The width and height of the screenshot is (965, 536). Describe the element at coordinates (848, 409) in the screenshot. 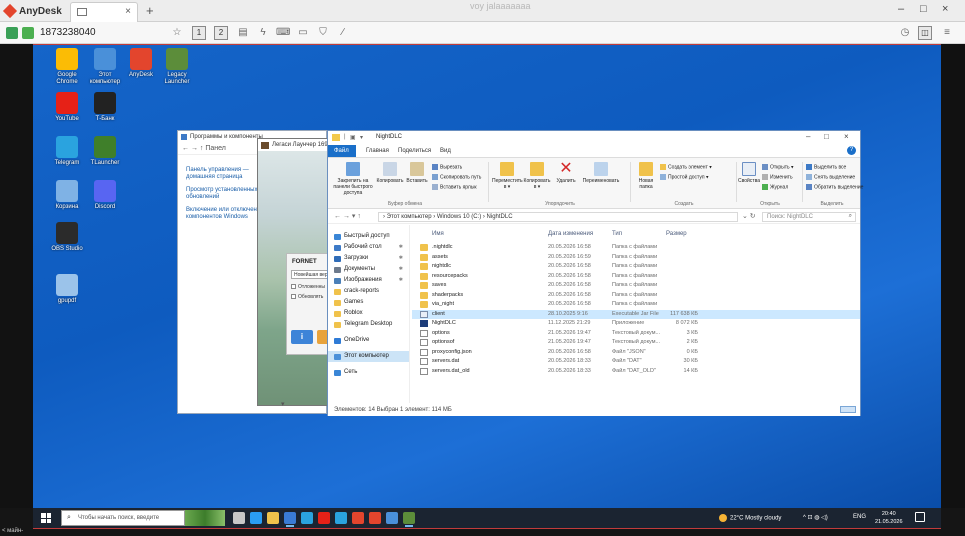

I see `view-mode-icon` at that location.